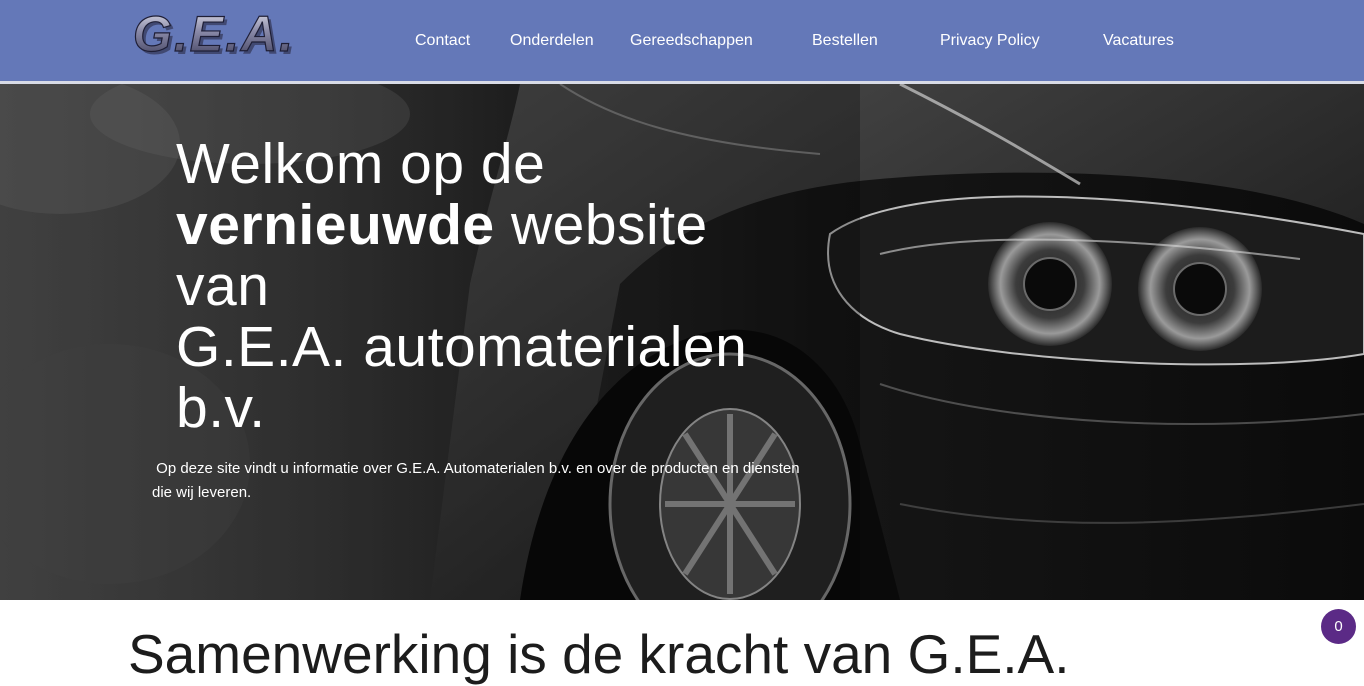 The height and width of the screenshot is (686, 1364). Describe the element at coordinates (442, 41) in the screenshot. I see `nav-contact: Contact` at that location.